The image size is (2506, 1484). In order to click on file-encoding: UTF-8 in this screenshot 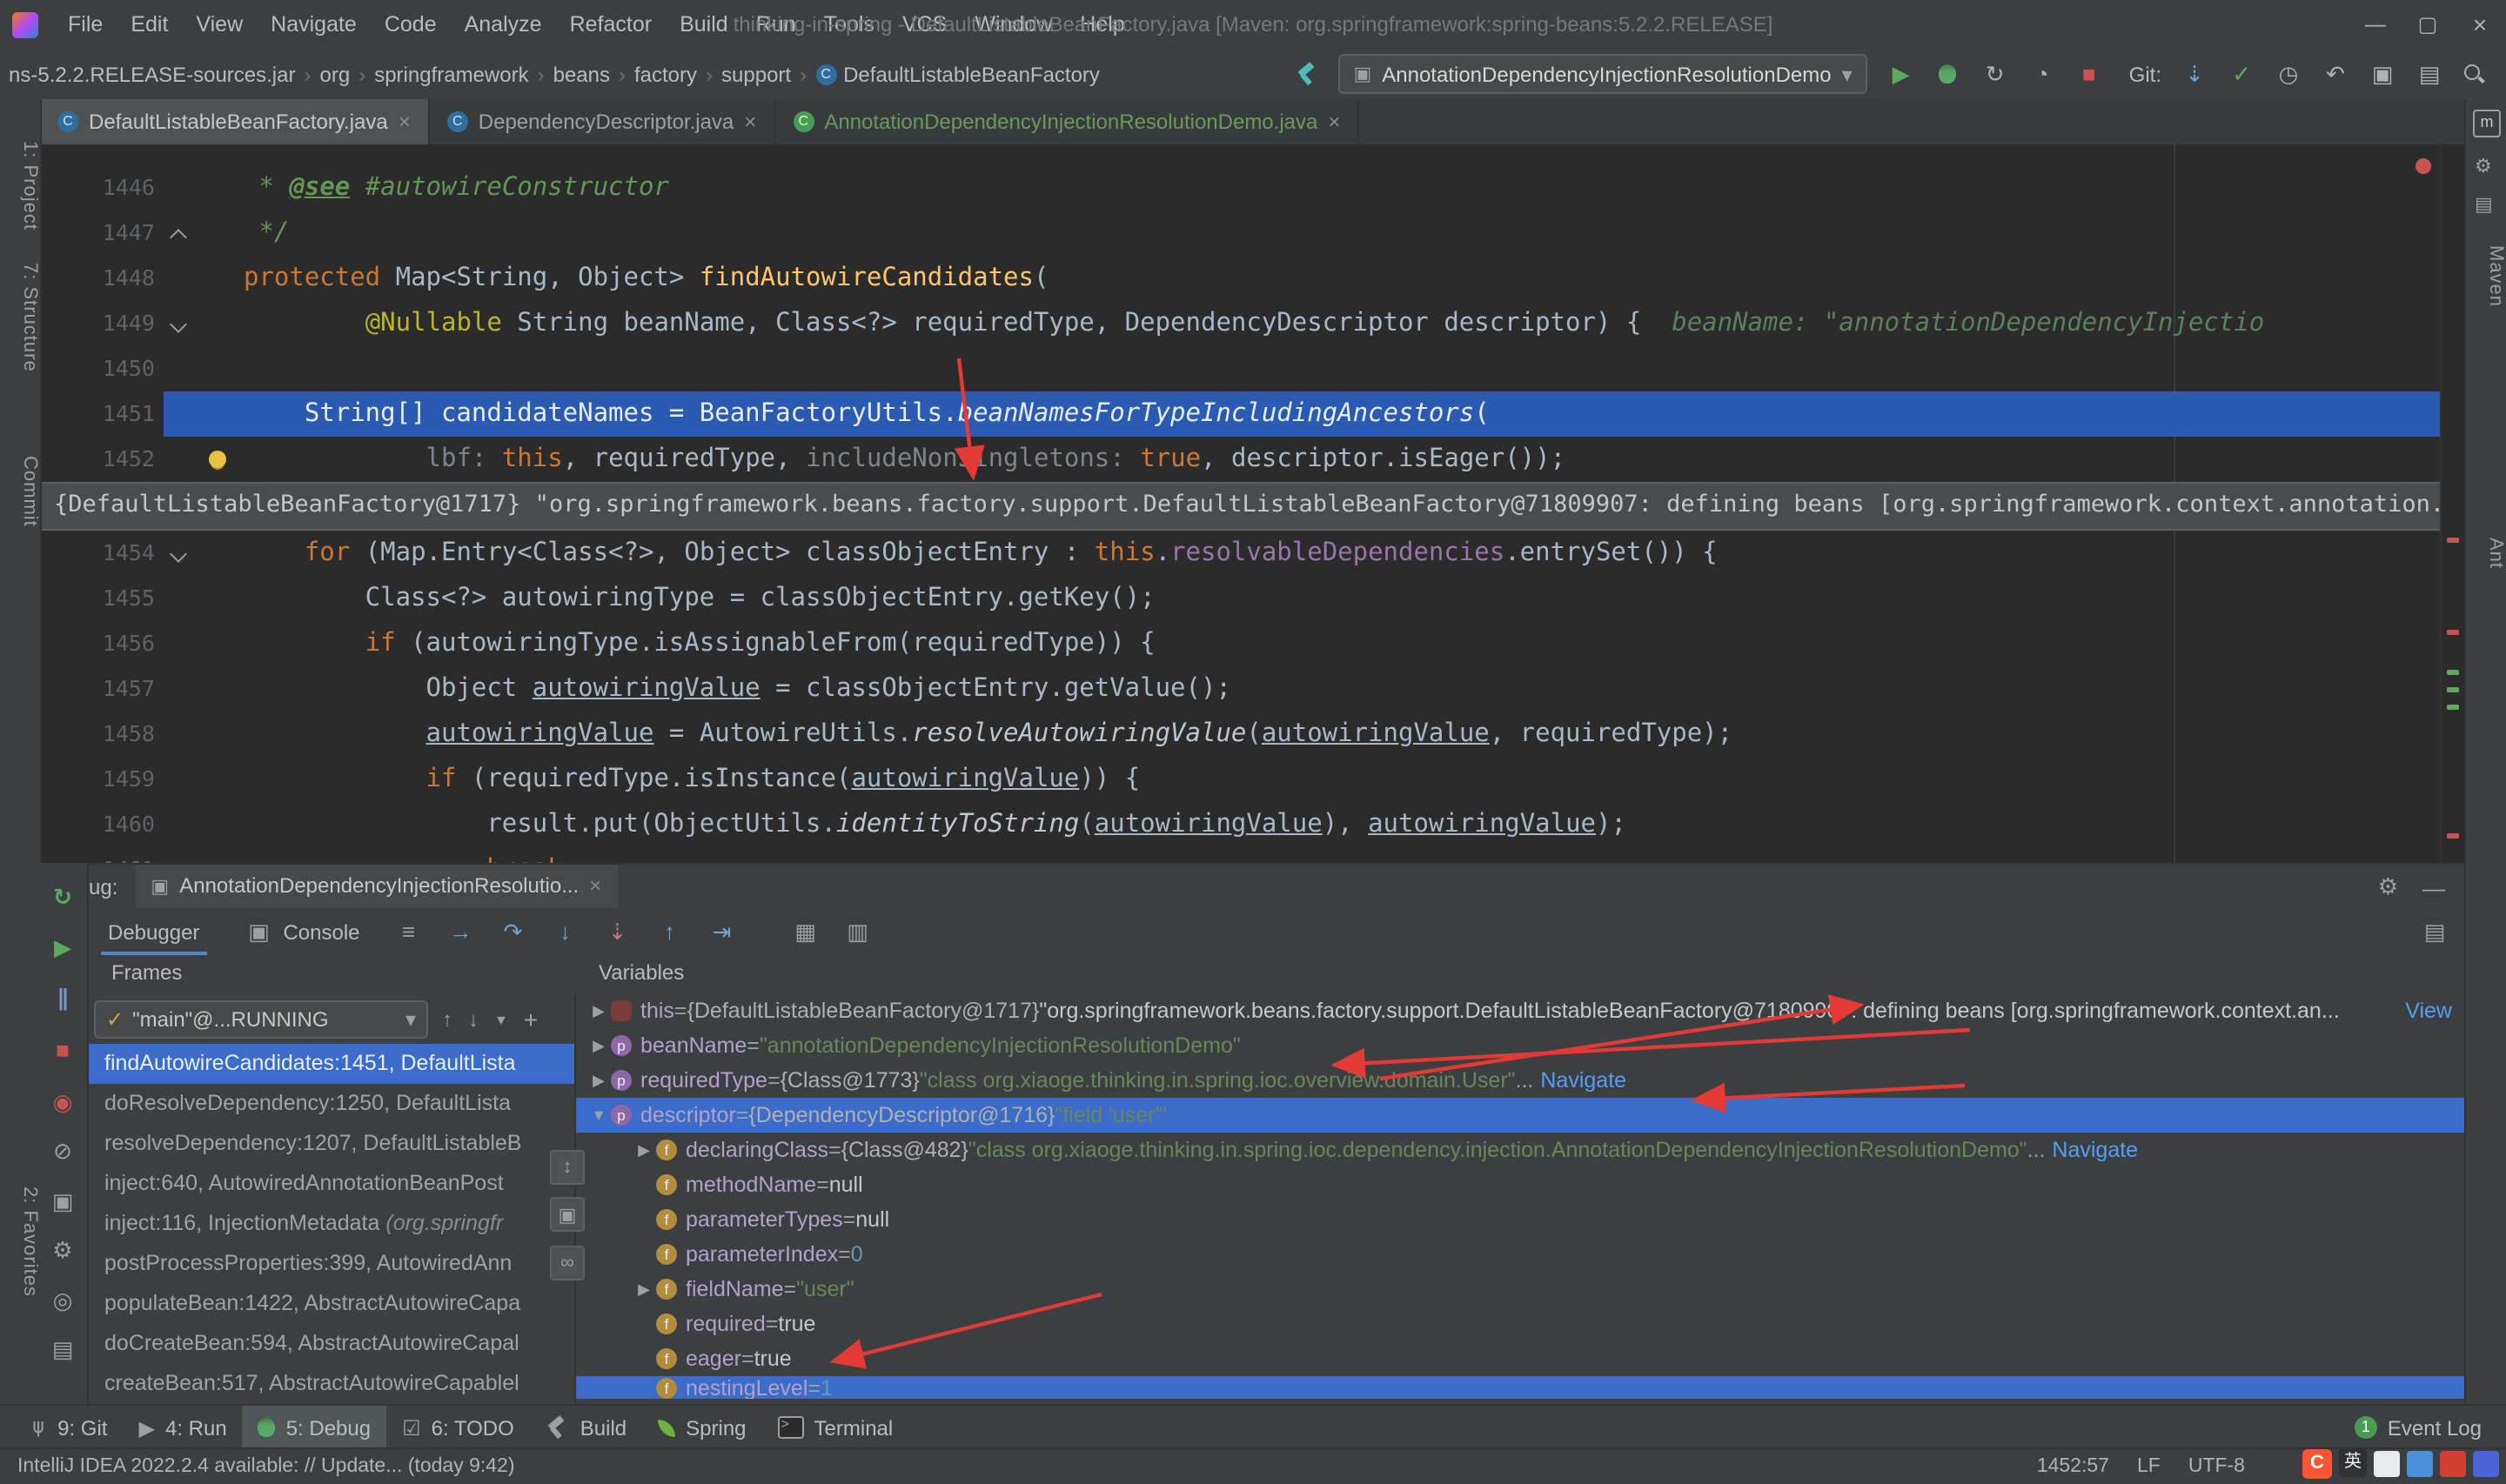, I will do `click(2216, 1466)`.